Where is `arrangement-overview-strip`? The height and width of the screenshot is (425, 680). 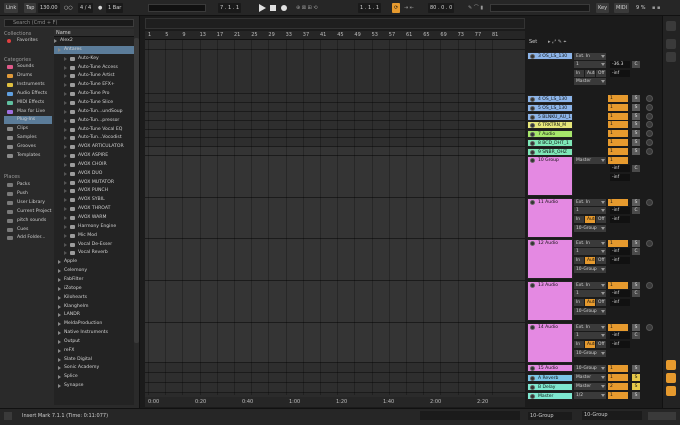 arrangement-overview-strip is located at coordinates (335, 23).